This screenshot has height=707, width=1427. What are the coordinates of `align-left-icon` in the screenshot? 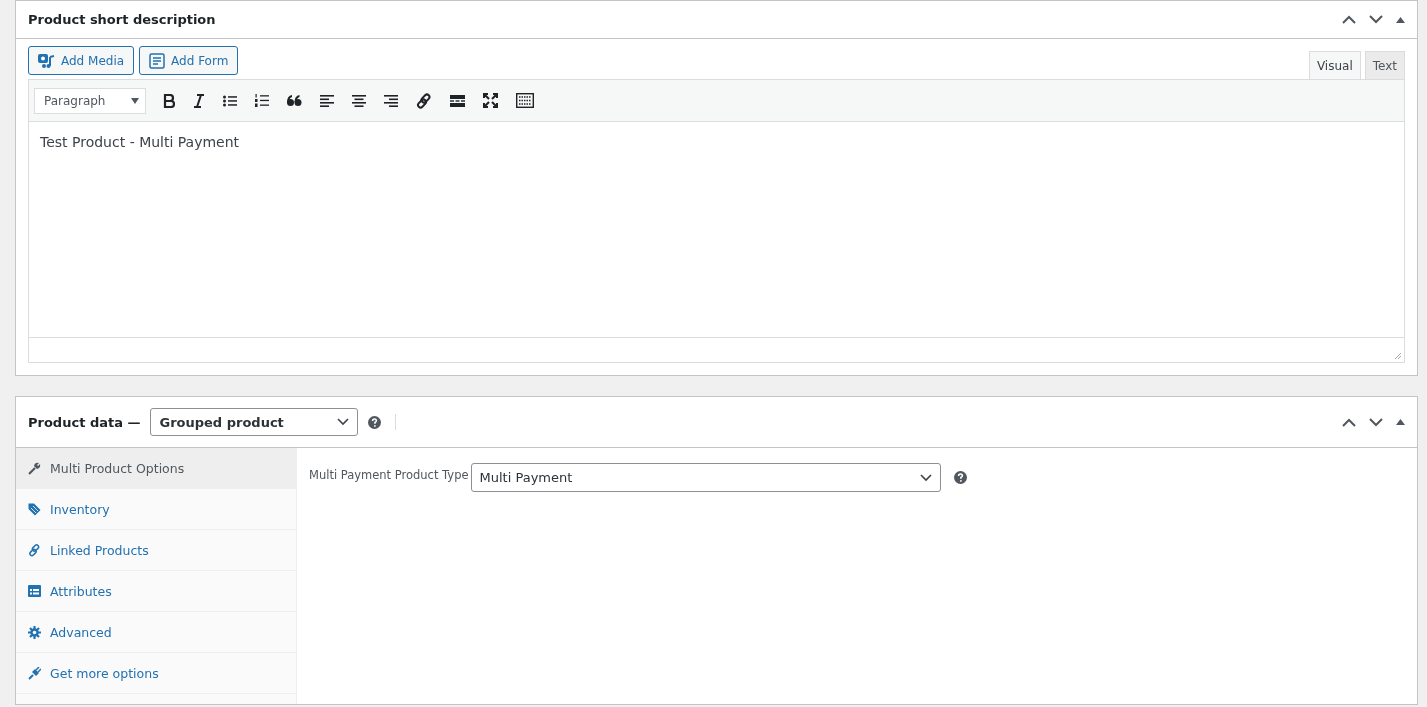 It's located at (327, 100).